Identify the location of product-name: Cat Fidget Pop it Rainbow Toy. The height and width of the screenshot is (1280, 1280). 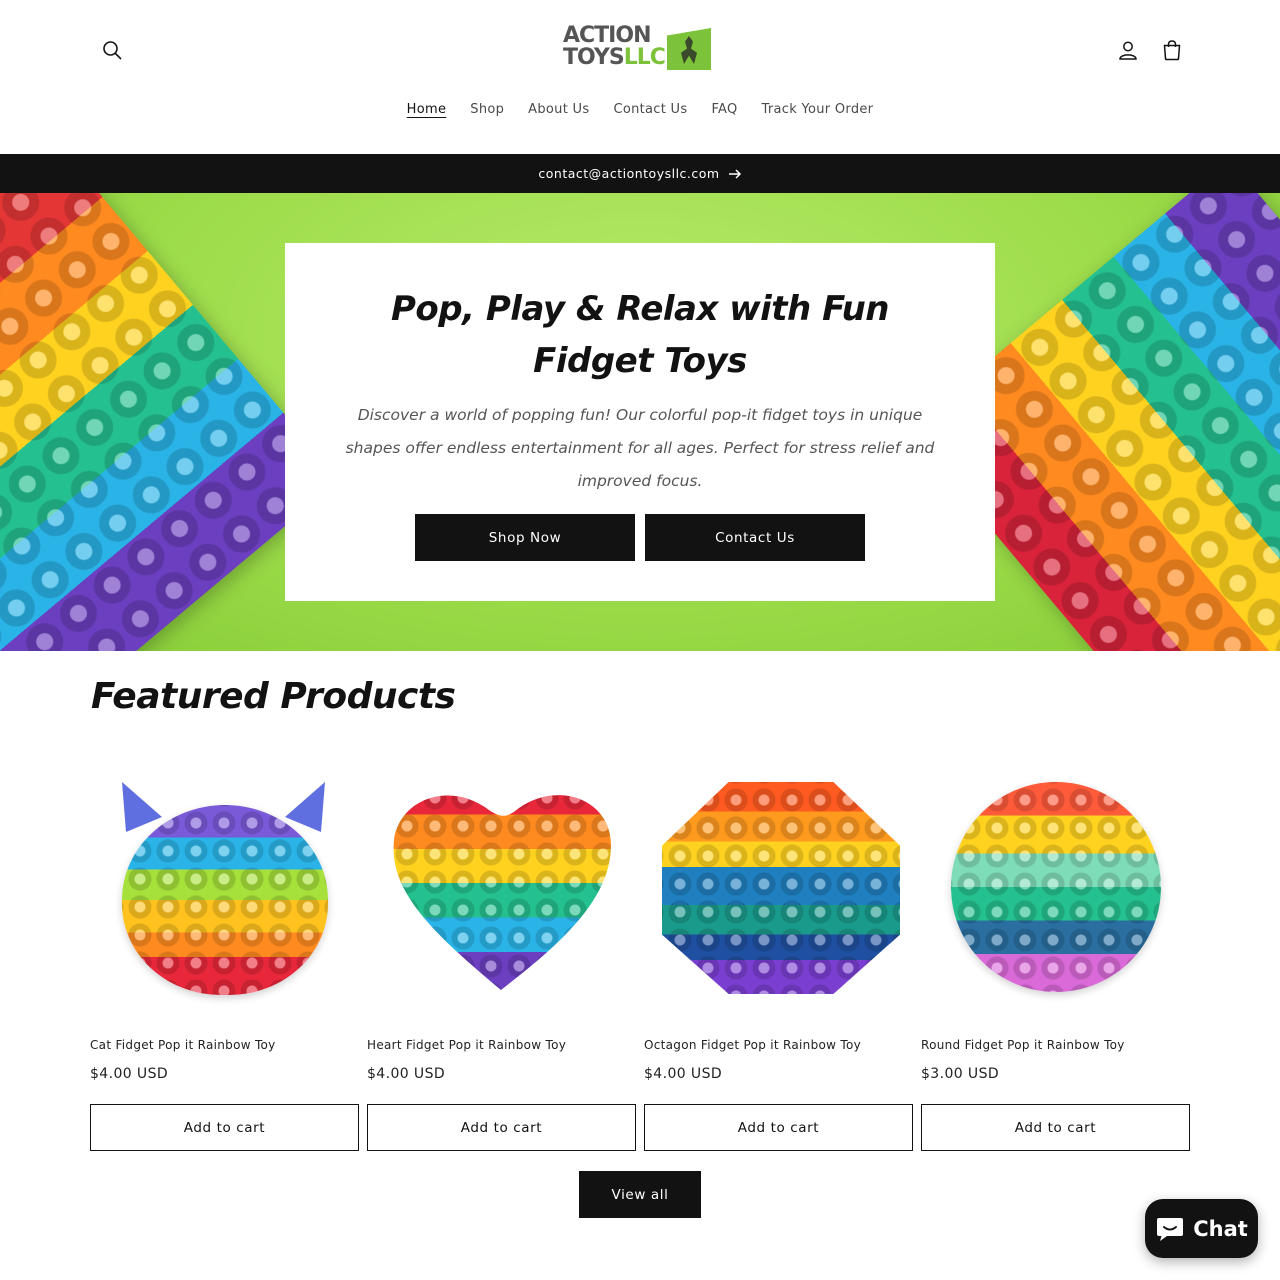
(183, 1045).